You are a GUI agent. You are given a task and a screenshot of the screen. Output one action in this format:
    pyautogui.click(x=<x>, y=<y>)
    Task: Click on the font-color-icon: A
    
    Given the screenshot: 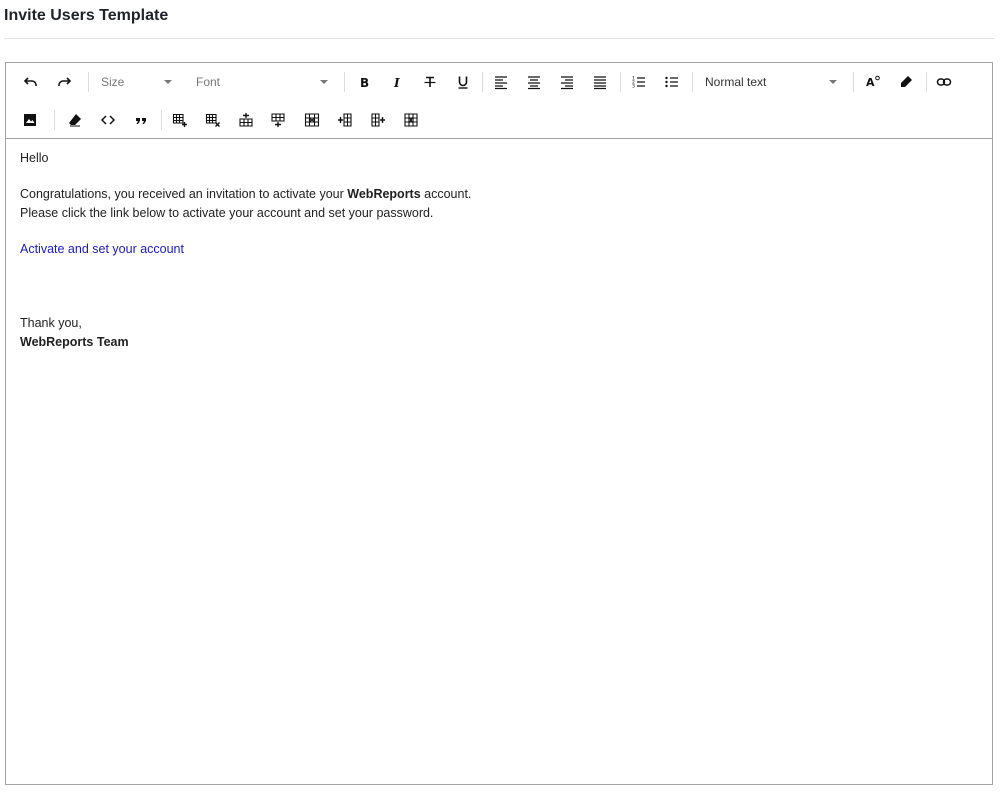 What is the action you would take?
    pyautogui.click(x=873, y=82)
    